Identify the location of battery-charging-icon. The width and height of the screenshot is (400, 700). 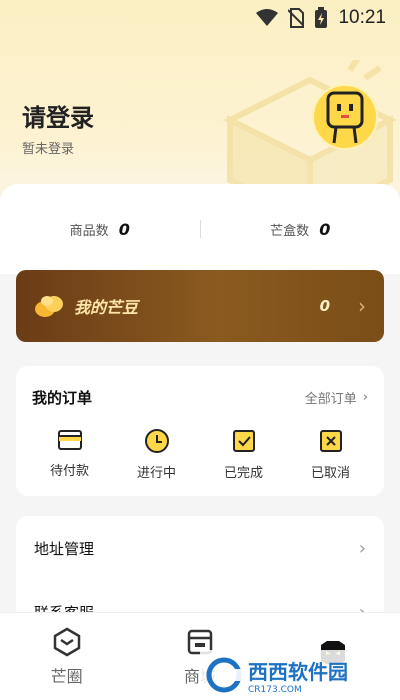
(321, 18).